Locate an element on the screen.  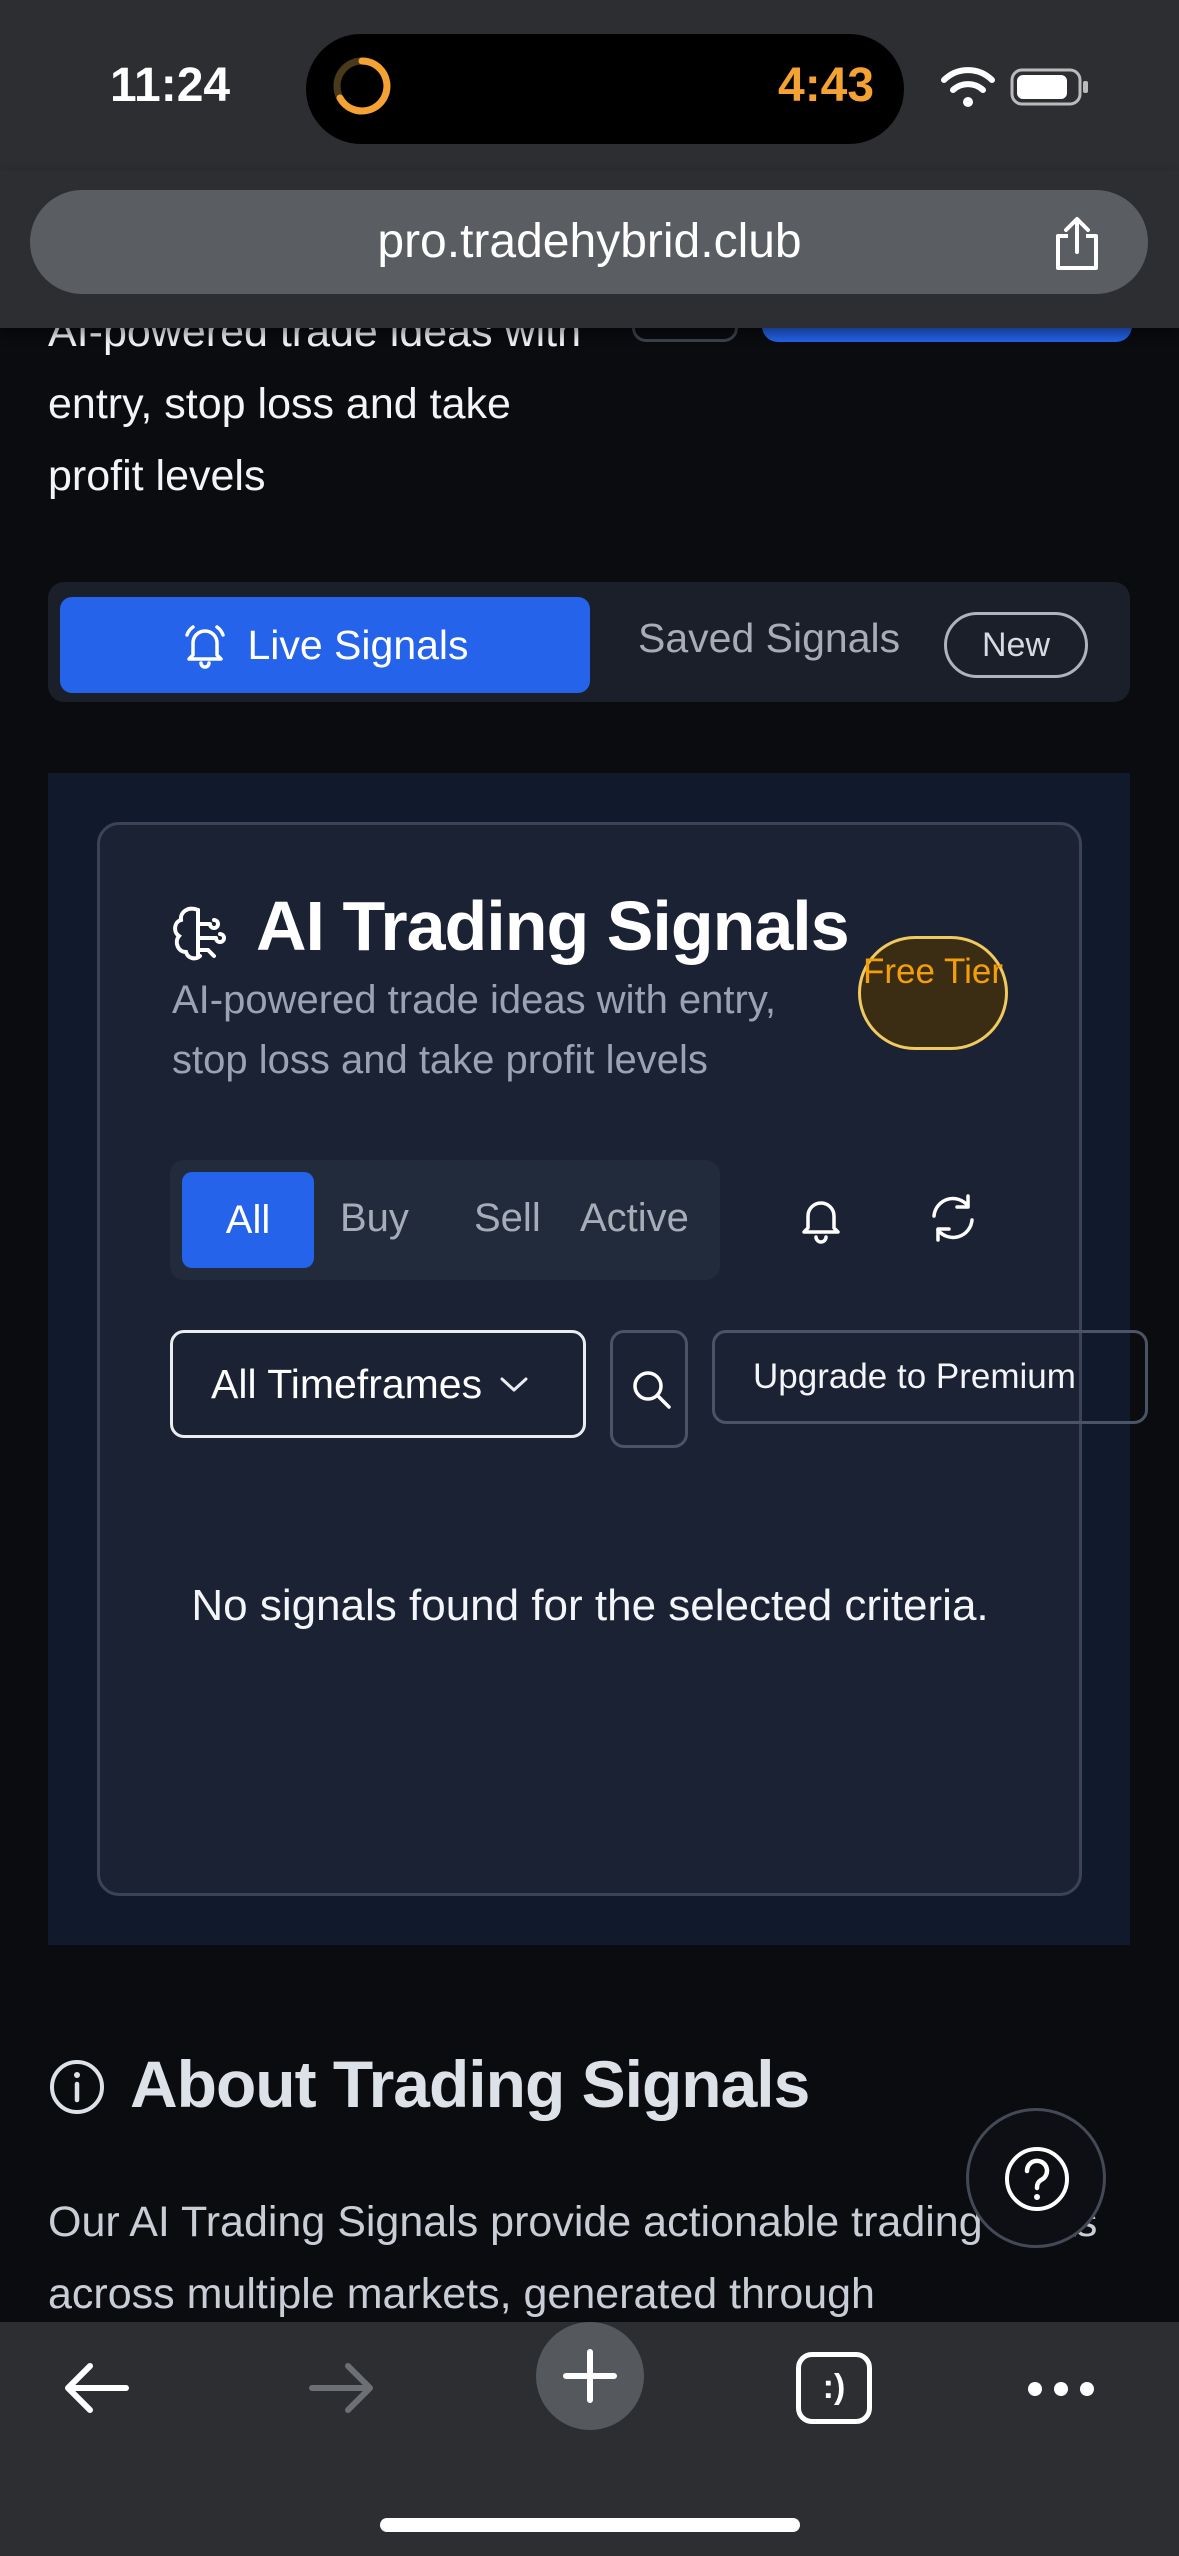
info-icon is located at coordinates (77, 2087).